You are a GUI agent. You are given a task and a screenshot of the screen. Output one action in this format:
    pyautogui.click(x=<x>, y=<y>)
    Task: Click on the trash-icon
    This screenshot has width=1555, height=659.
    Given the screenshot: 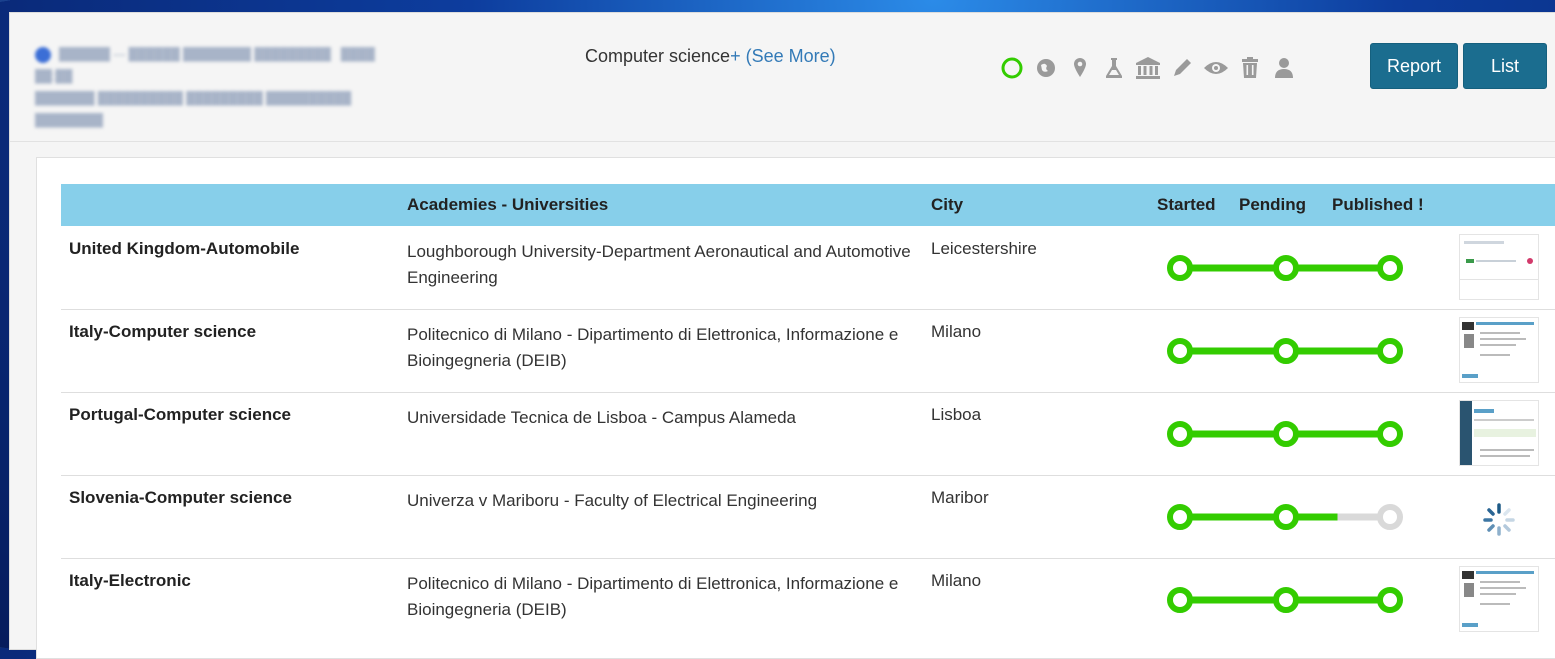 What is the action you would take?
    pyautogui.click(x=1250, y=68)
    